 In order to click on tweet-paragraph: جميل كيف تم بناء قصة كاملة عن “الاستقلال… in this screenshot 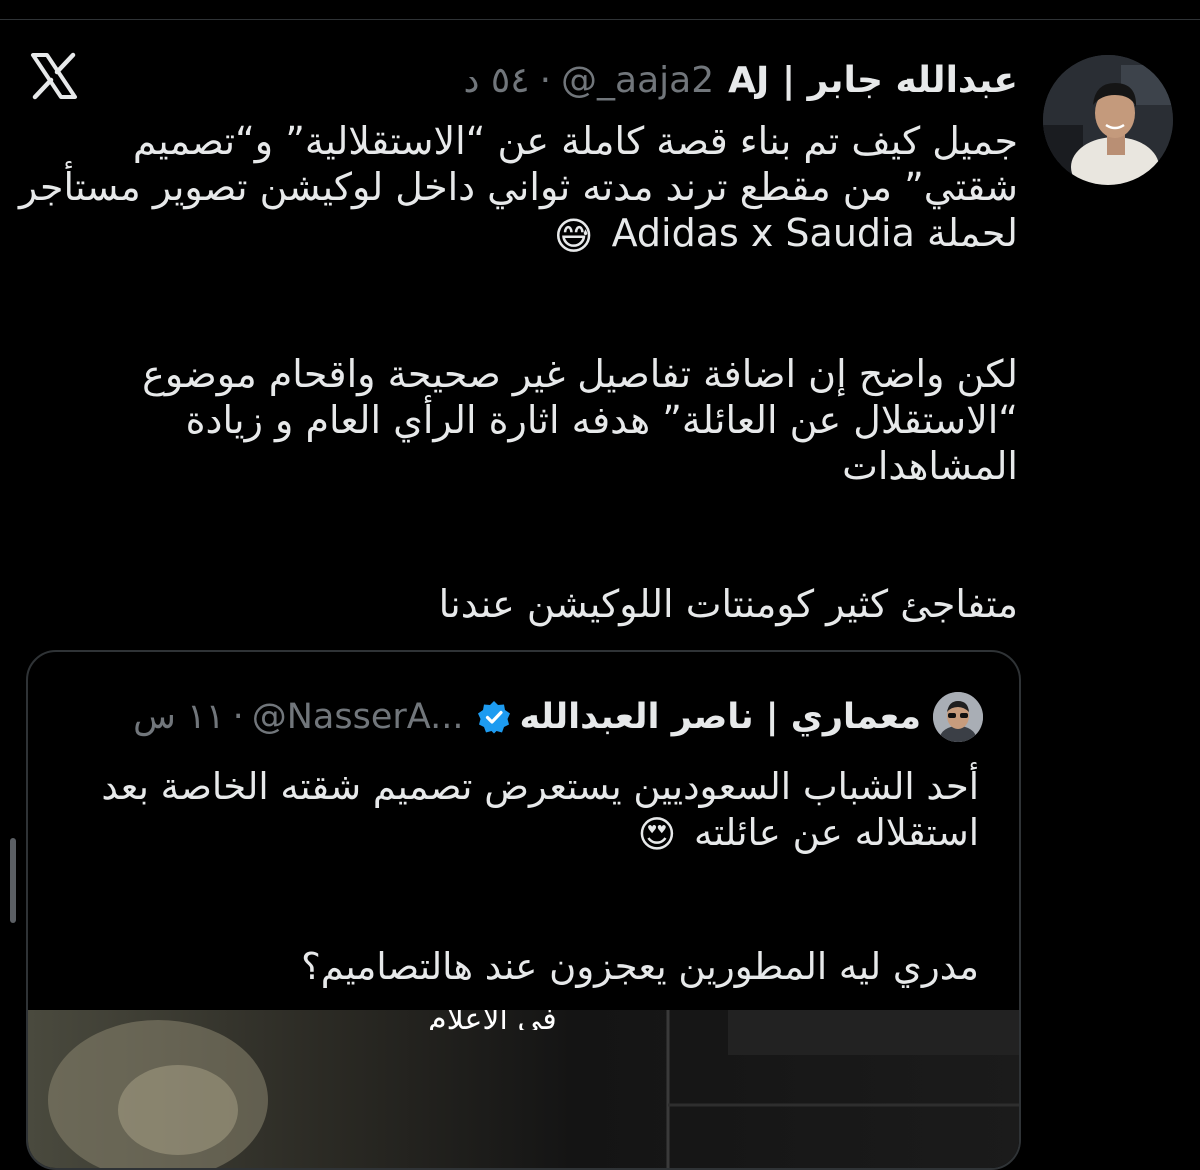, I will do `click(518, 188)`.